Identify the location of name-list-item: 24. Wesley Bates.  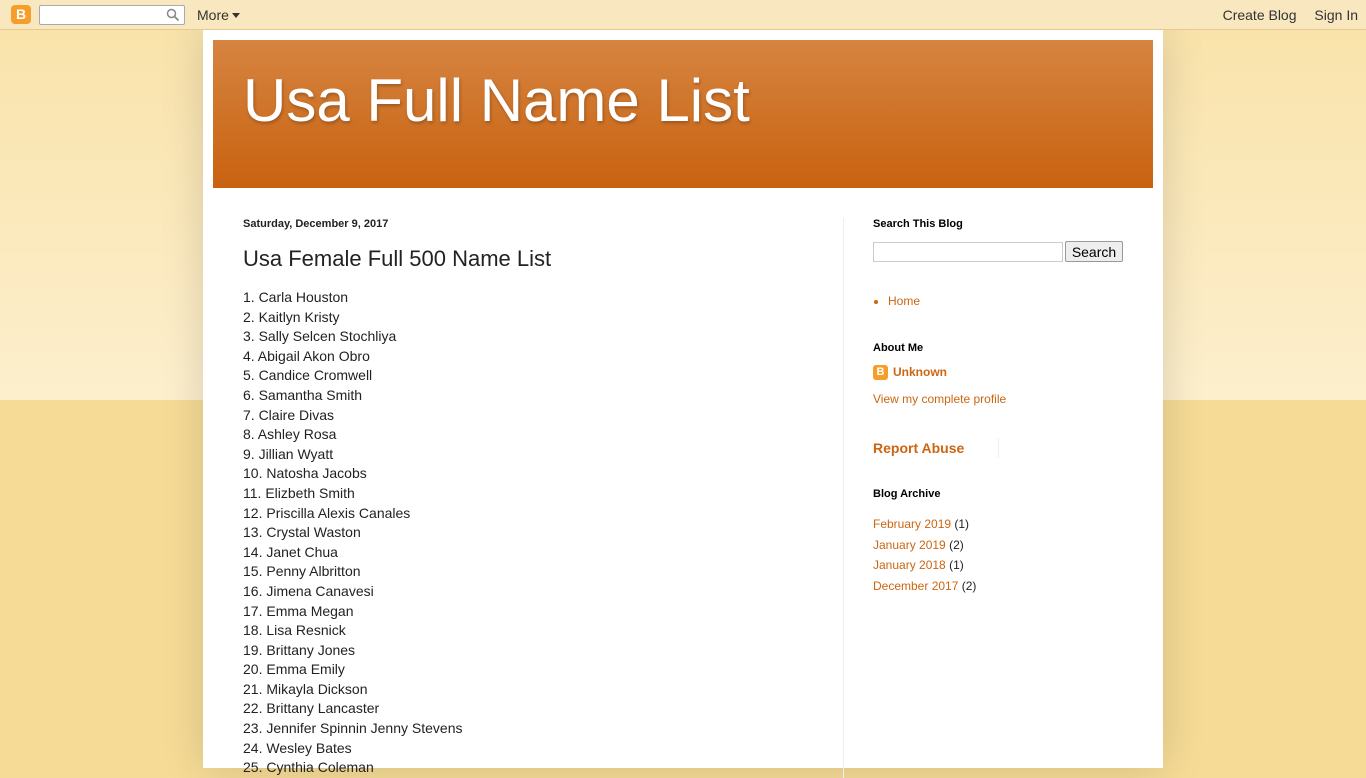
(297, 747).